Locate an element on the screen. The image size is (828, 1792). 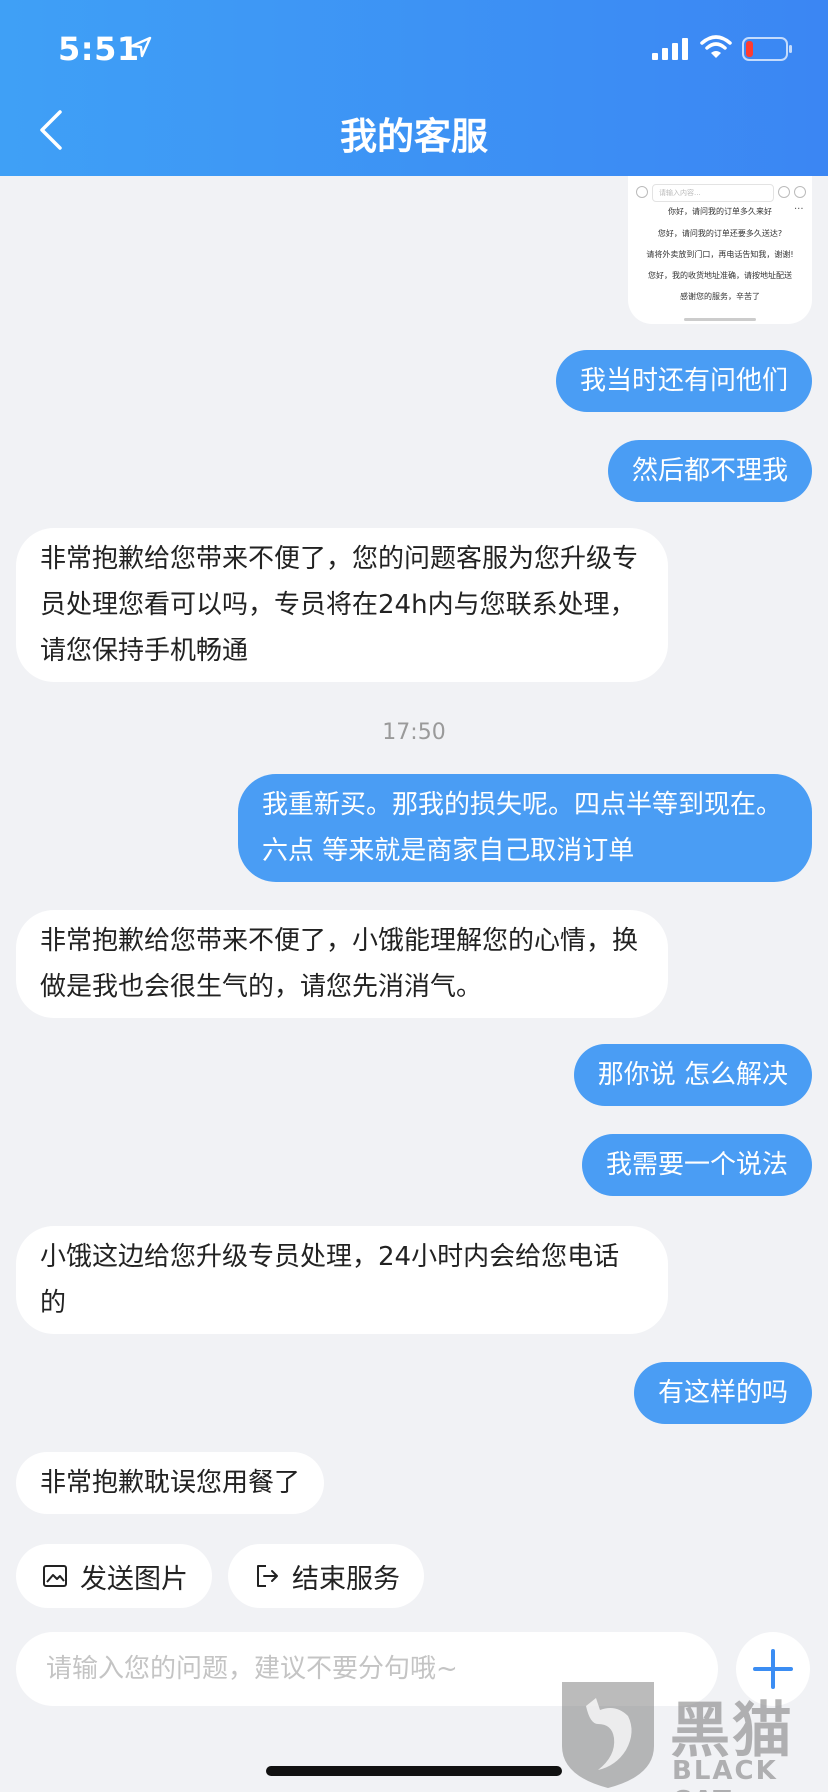
watermark-cat-logo is located at coordinates (608, 1735).